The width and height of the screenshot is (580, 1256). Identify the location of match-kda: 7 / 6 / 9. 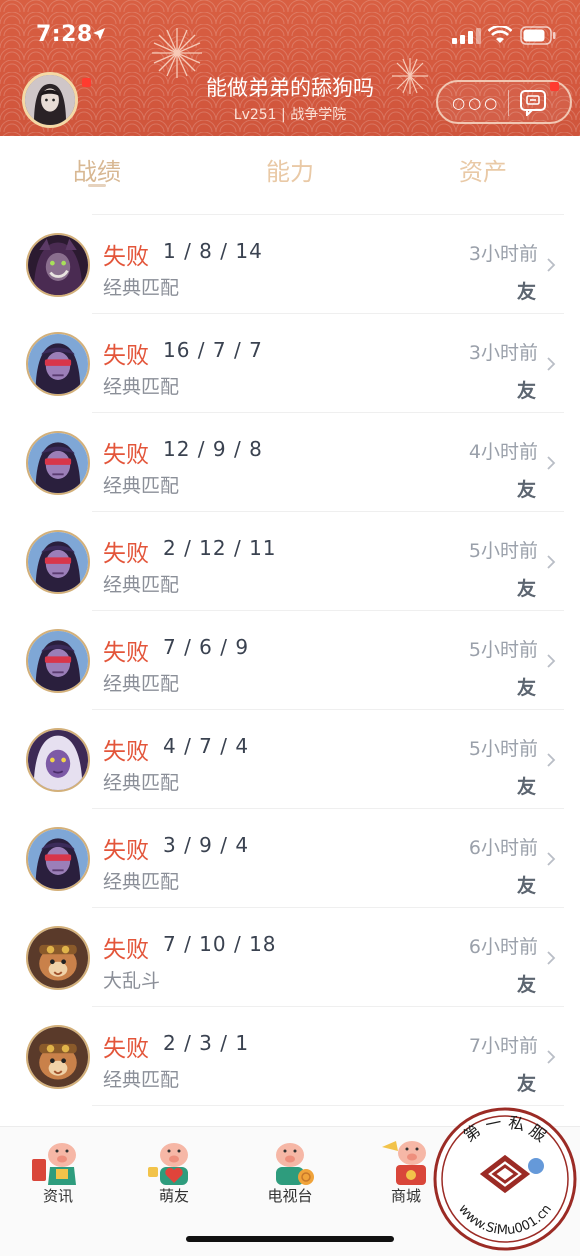
(206, 647).